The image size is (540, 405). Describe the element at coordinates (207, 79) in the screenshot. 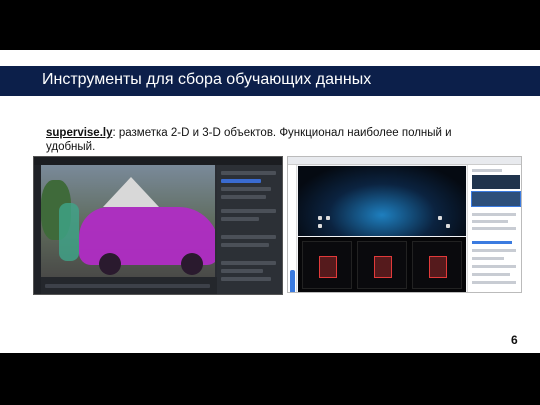

I see `slide-title: Инструменты для сбора обучающих данных` at that location.